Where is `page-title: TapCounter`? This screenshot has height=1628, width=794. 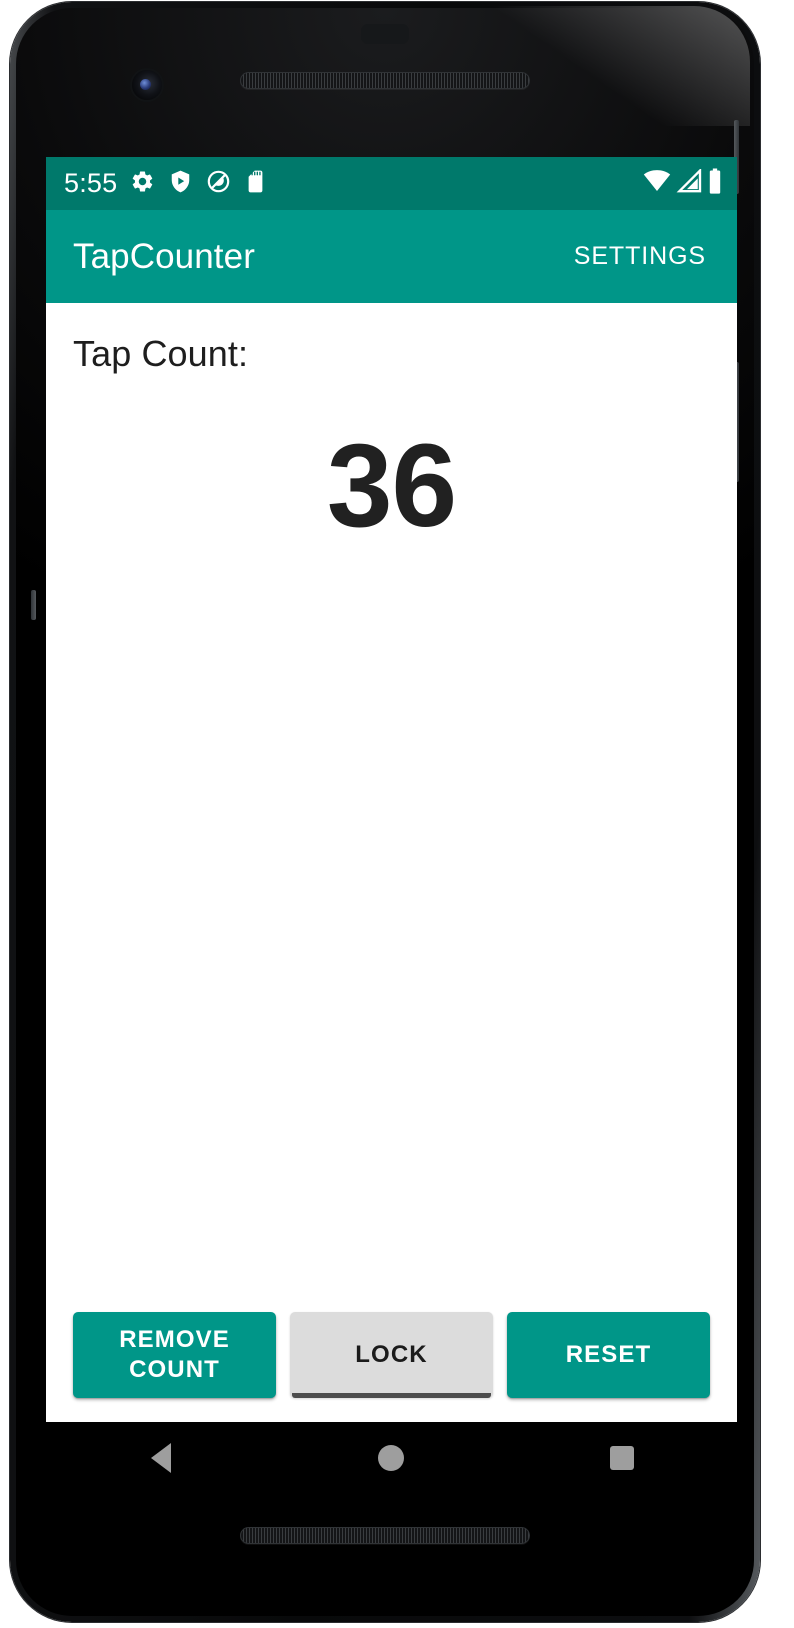
page-title: TapCounter is located at coordinates (164, 256).